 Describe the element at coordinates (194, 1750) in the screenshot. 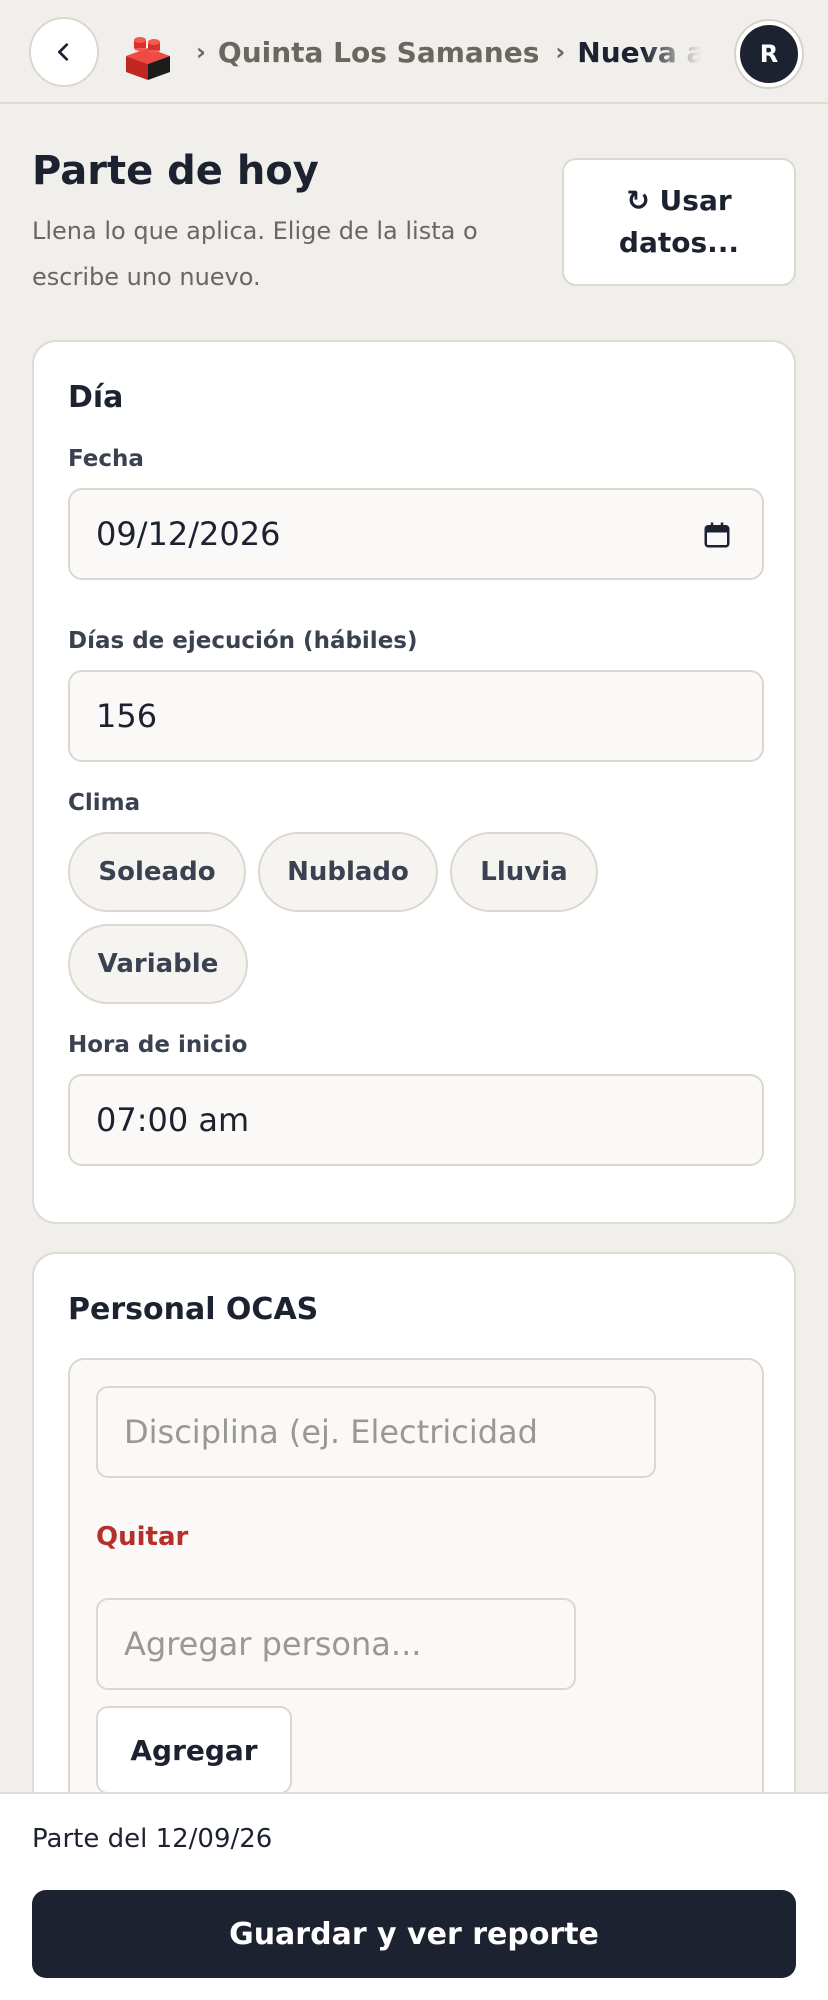

I see `add-person-button: Agregar` at that location.